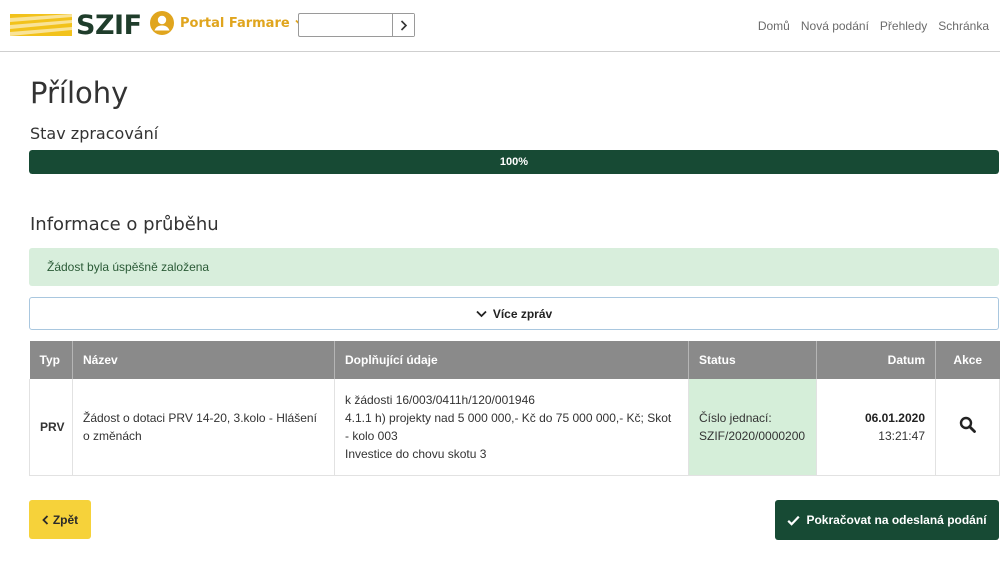  What do you see at coordinates (109, 25) in the screenshot?
I see `logo-text: SZIF` at bounding box center [109, 25].